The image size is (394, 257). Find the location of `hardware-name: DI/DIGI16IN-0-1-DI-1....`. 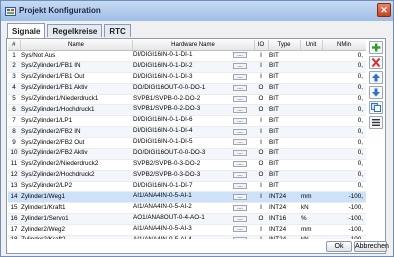

hardware-name: DI/DIGI16IN-0-1-DI-1.... is located at coordinates (193, 56).